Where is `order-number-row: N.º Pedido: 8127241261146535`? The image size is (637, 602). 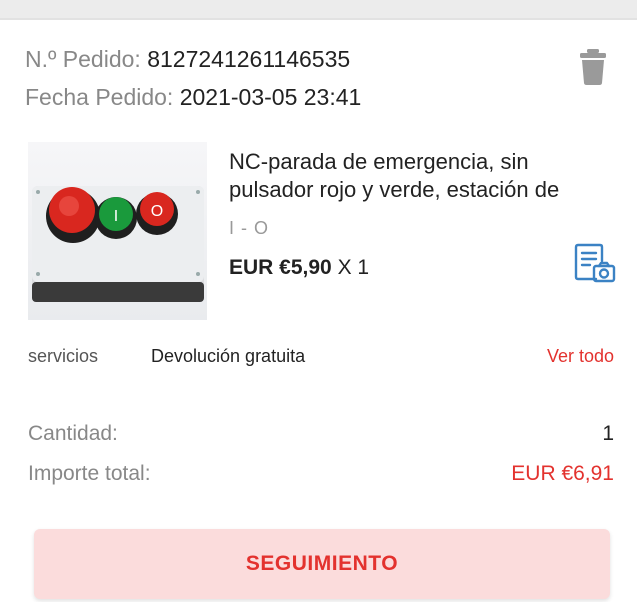 order-number-row: N.º Pedido: 8127241261146535 is located at coordinates (187, 59).